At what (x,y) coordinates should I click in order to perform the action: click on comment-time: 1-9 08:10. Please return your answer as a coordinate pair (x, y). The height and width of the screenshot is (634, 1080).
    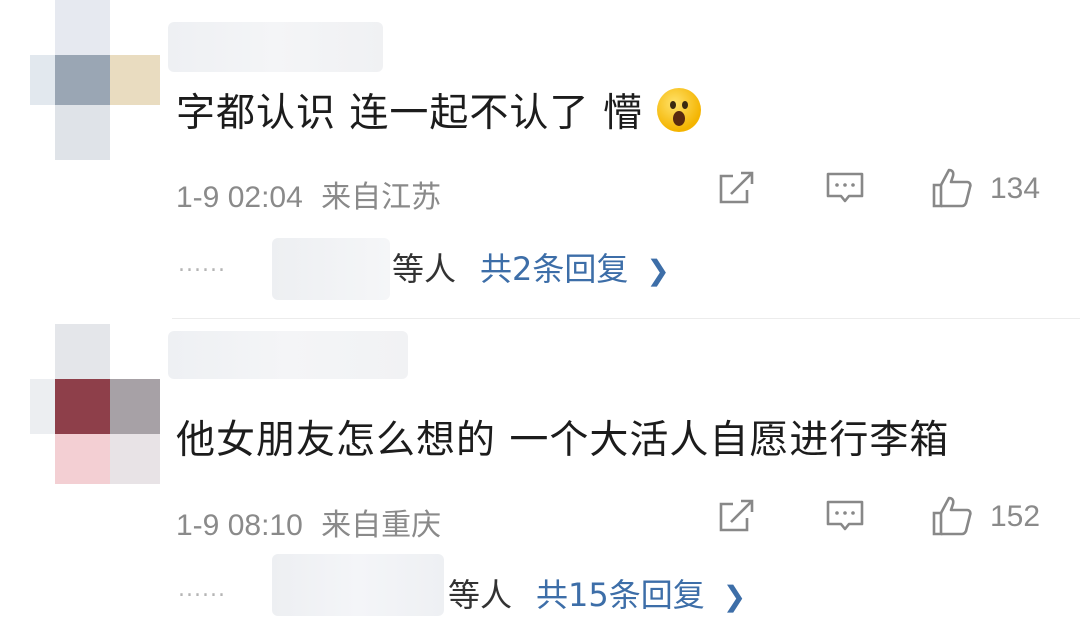
    Looking at the image, I should click on (239, 525).